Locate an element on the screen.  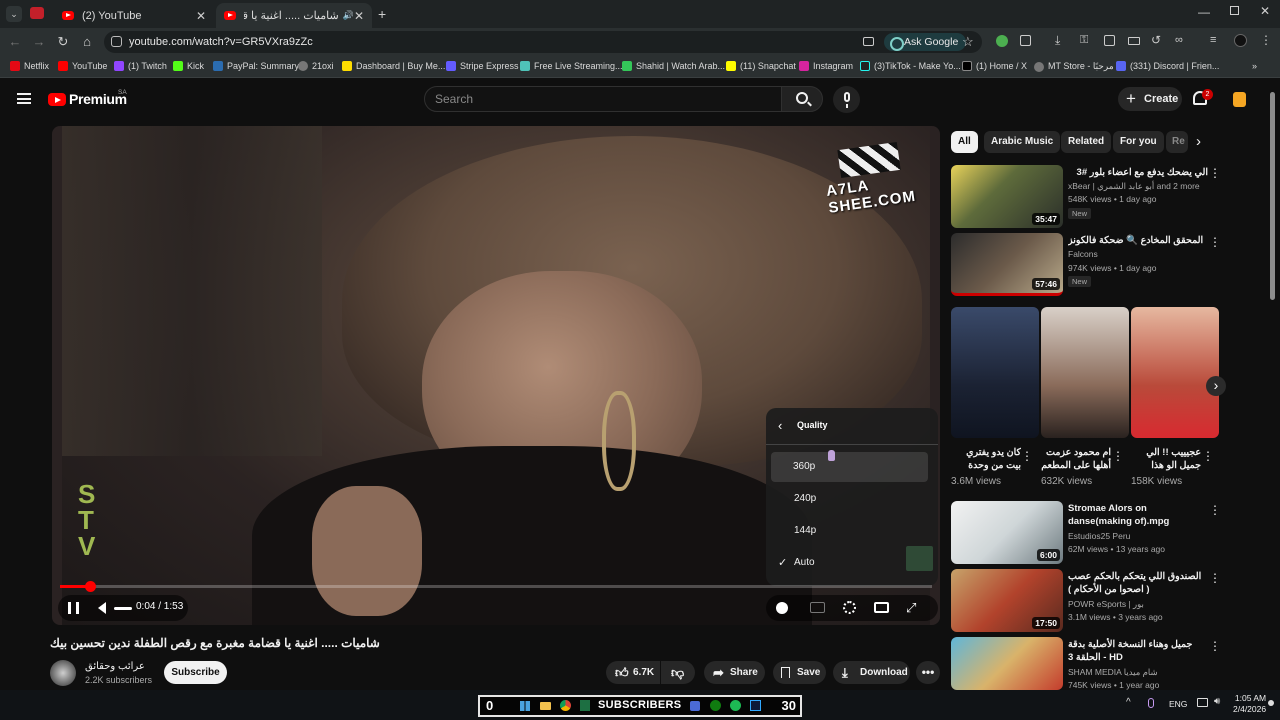
ask-google-button: Ask Google is located at coordinates (925, 42).